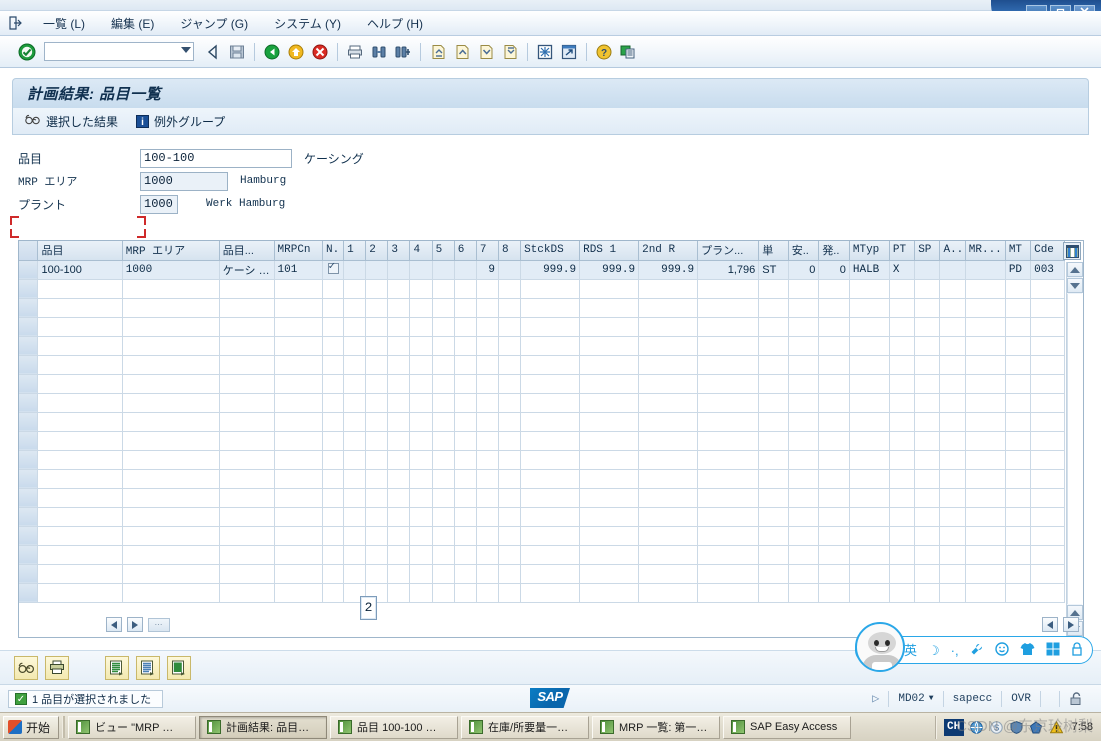 The height and width of the screenshot is (741, 1101). Describe the element at coordinates (728, 308) in the screenshot. I see `cell-plan` at that location.